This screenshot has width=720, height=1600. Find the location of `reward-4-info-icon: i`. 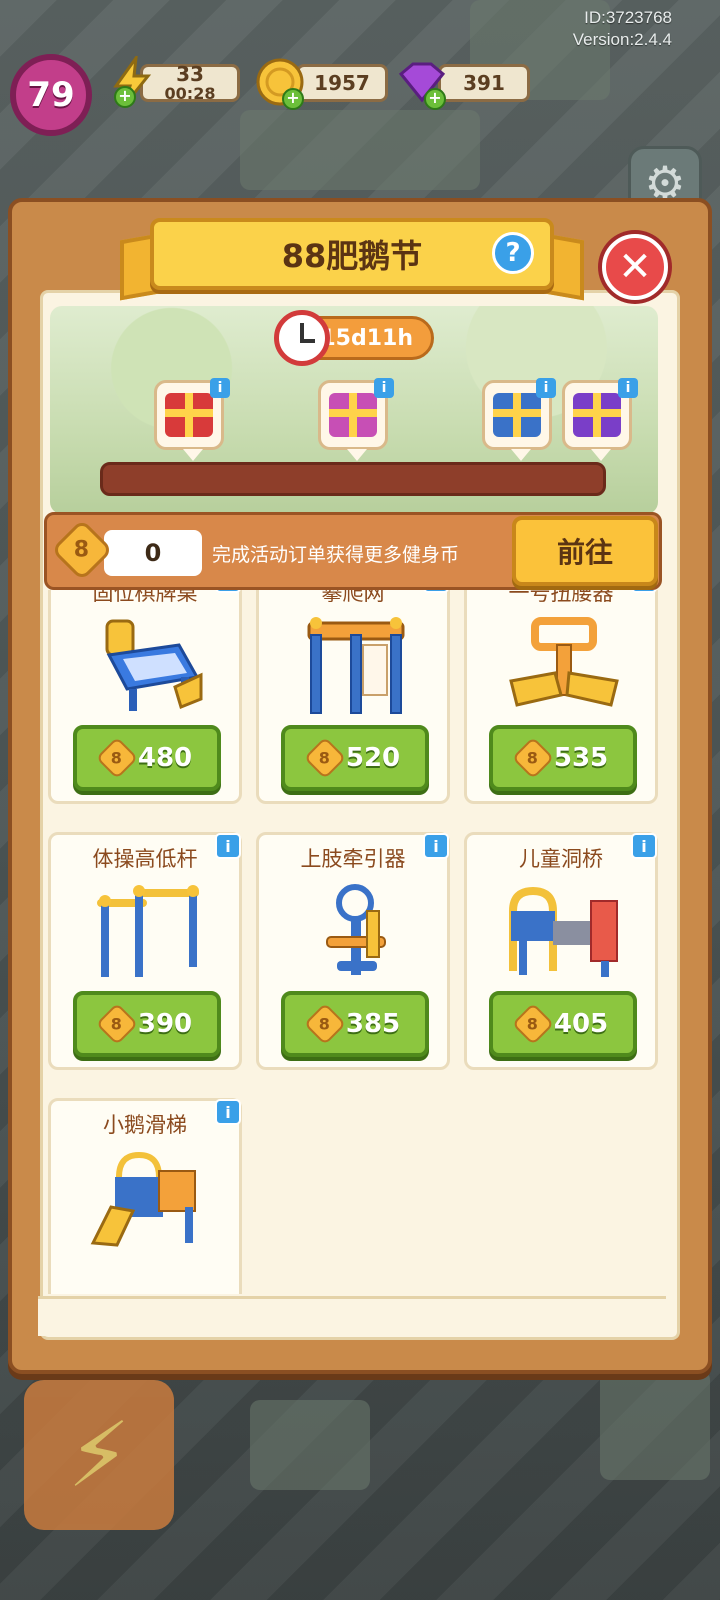

reward-4-info-icon: i is located at coordinates (628, 388).